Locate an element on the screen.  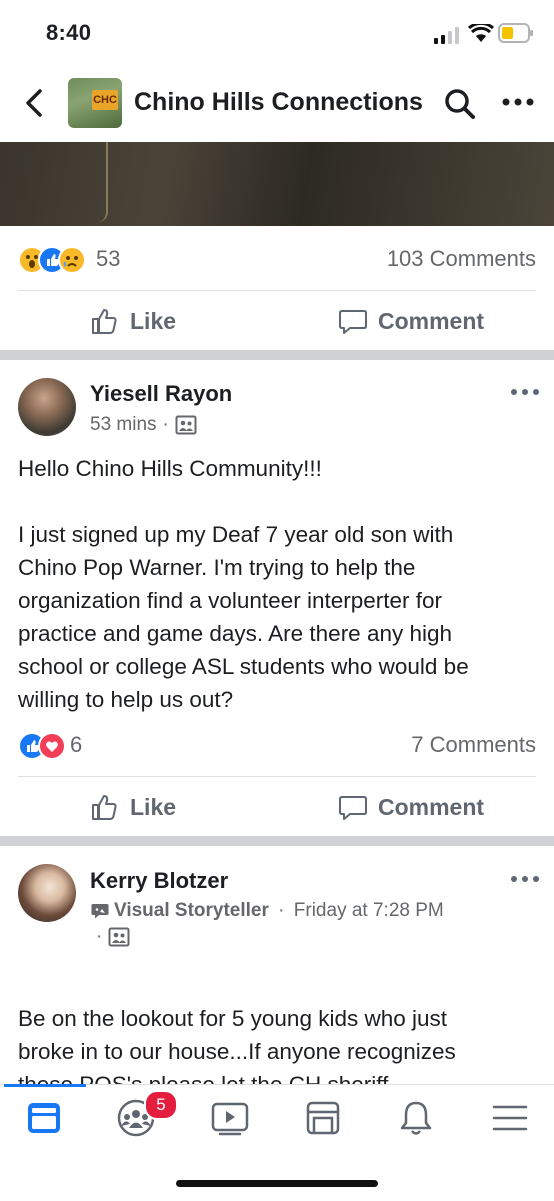
comments-count: 7 Comments is located at coordinates (473, 745).